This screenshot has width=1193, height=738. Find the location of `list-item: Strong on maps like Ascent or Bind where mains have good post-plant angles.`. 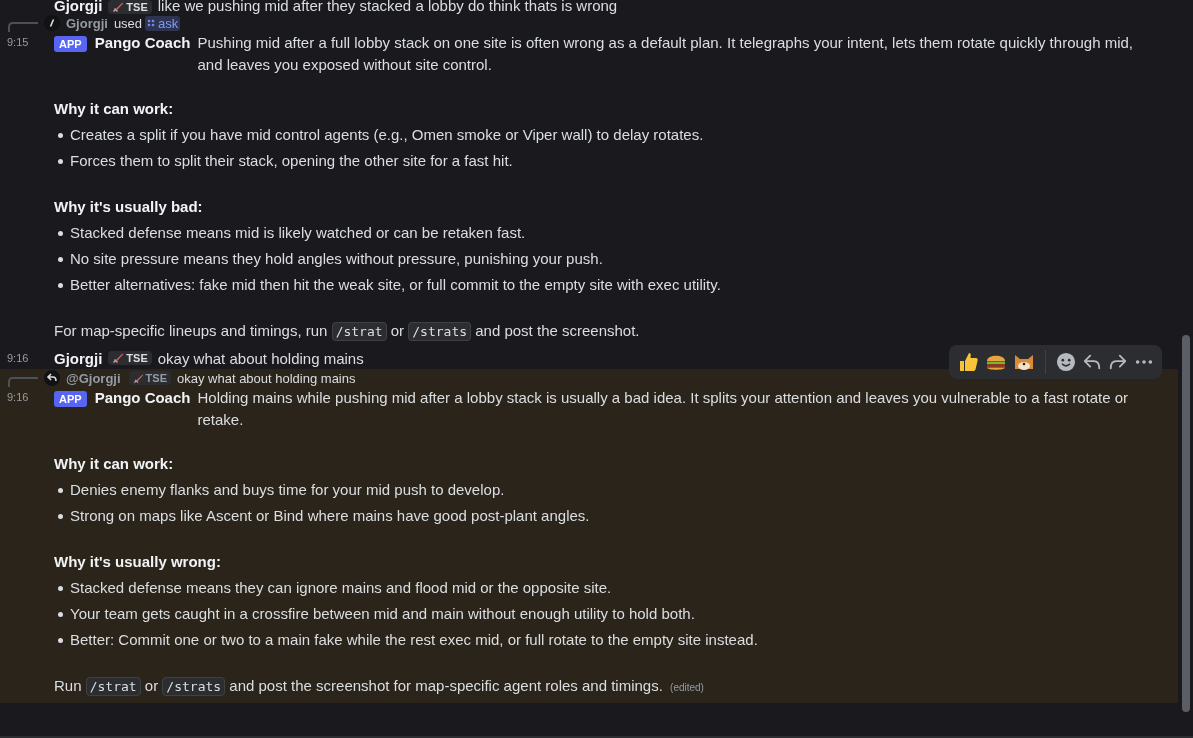

list-item: Strong on maps like Ascent or Bind where mains have good post-plant angles. is located at coordinates (330, 516).